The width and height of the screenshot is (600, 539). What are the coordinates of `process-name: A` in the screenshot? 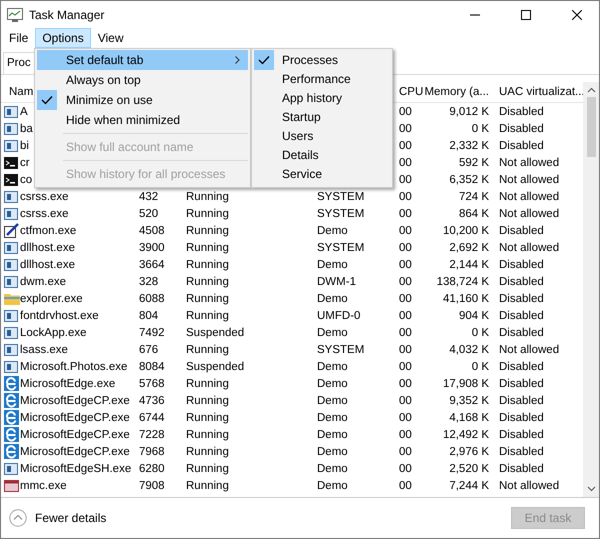 It's located at (24, 112).